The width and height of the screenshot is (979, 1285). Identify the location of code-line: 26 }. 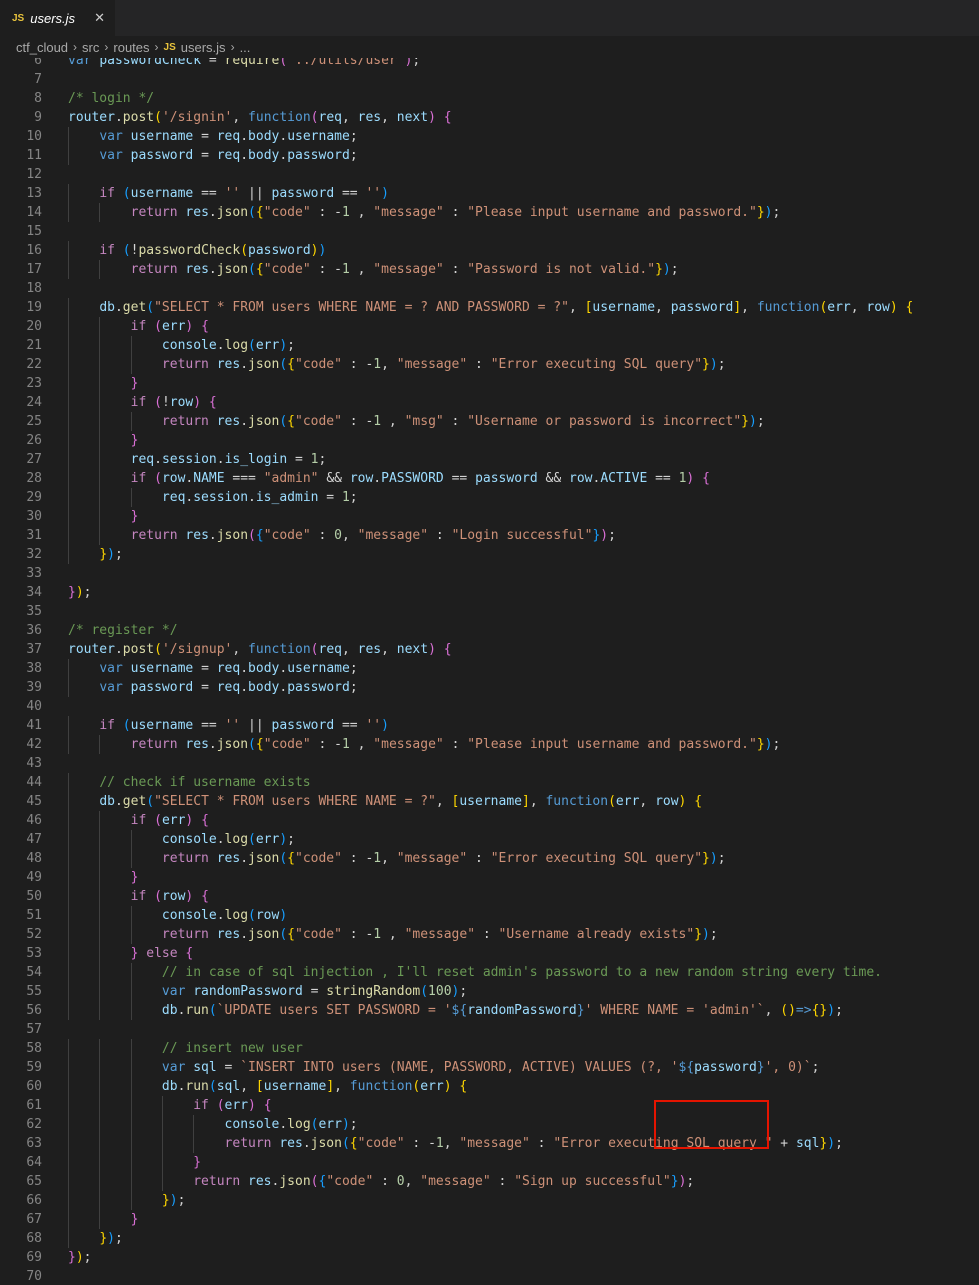
(489, 440).